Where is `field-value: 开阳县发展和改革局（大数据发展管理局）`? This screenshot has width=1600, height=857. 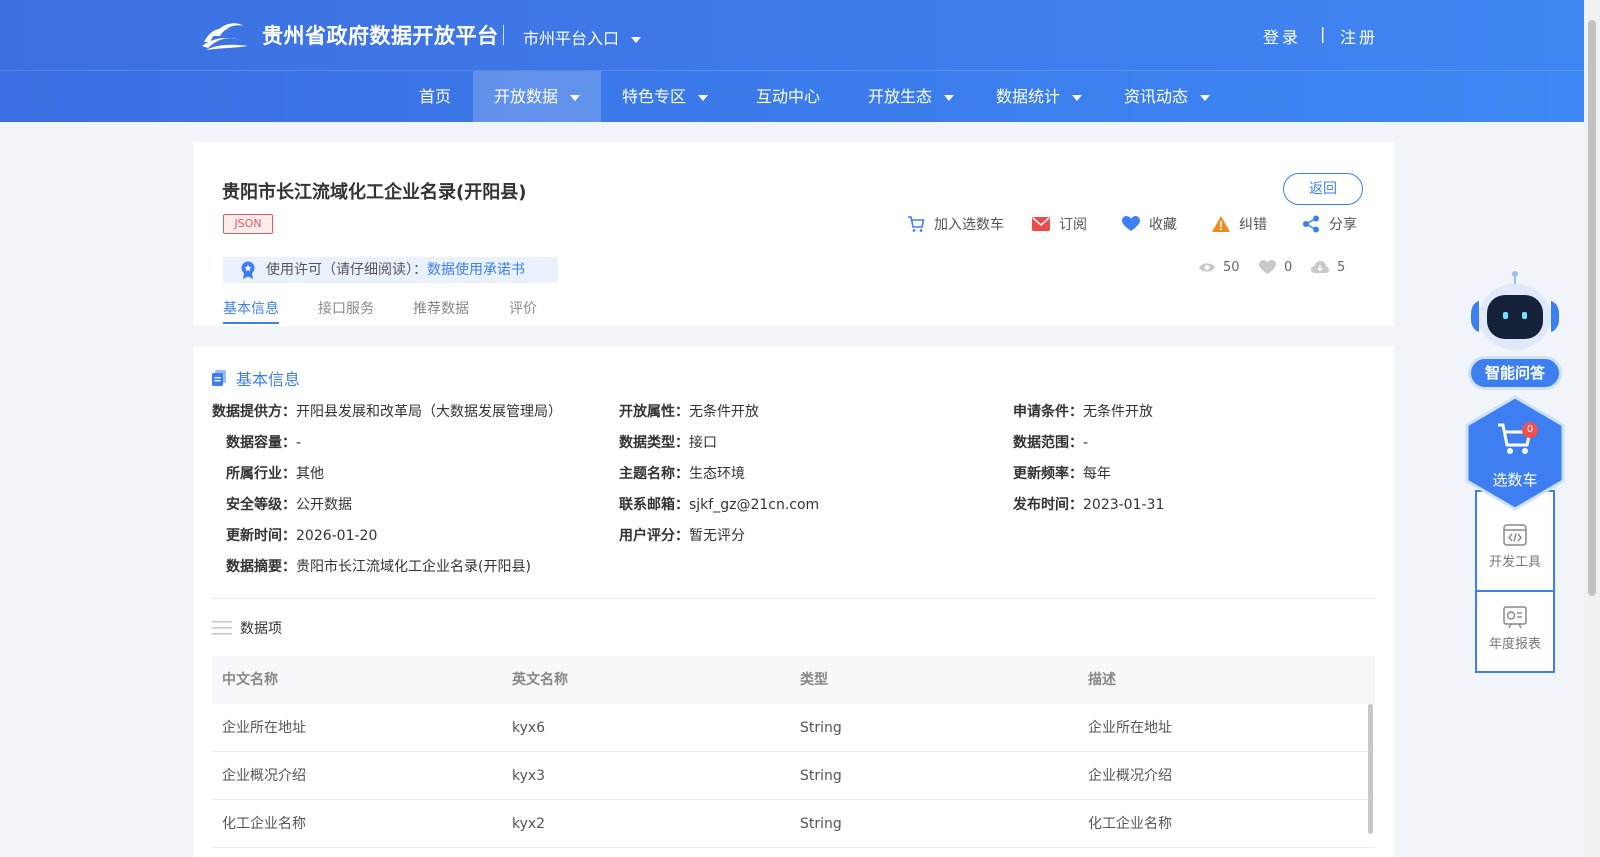 field-value: 开阳县发展和改革局（大数据发展管理局） is located at coordinates (429, 412).